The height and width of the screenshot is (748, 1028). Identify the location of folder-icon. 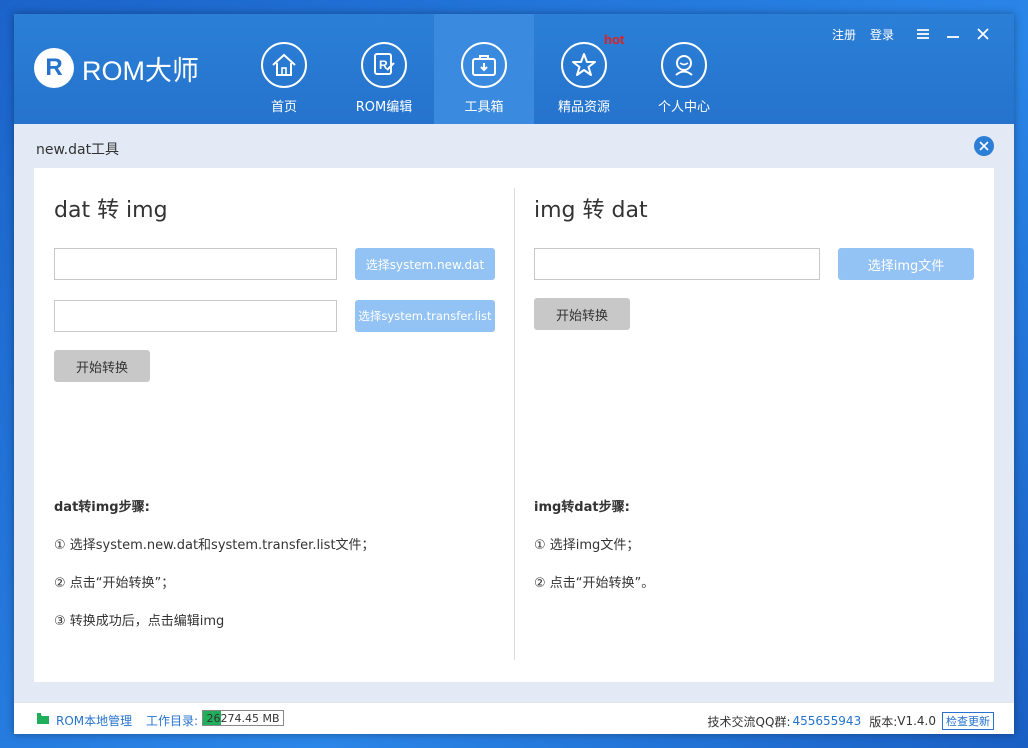
(43, 718).